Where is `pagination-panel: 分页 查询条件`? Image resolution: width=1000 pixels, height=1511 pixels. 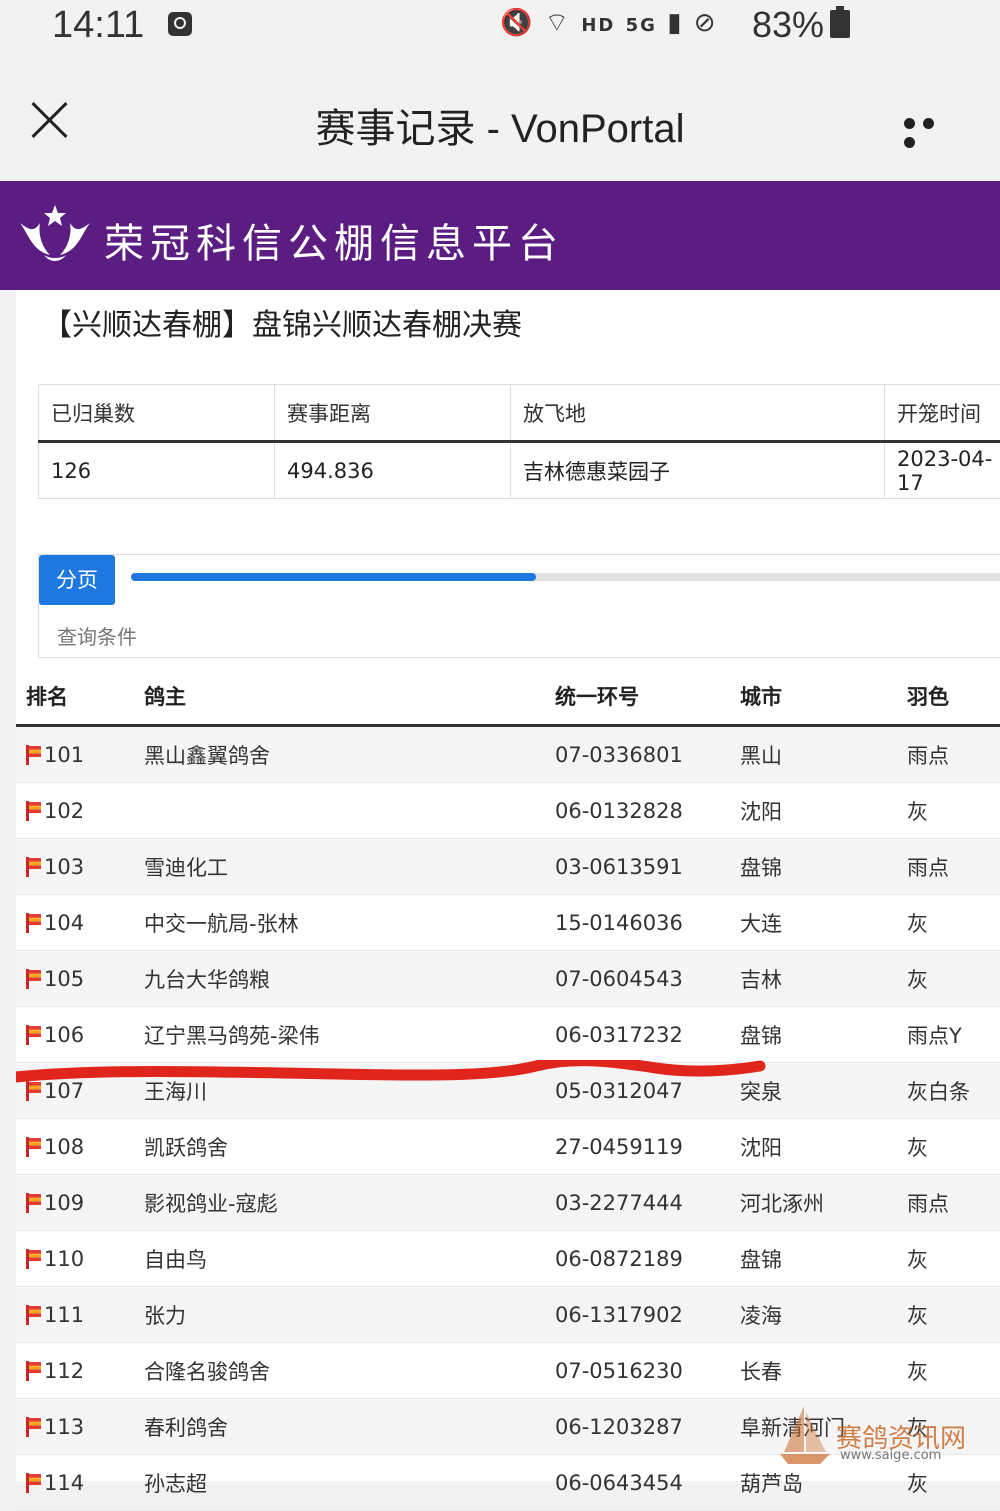 pagination-panel: 分页 查询条件 is located at coordinates (519, 606).